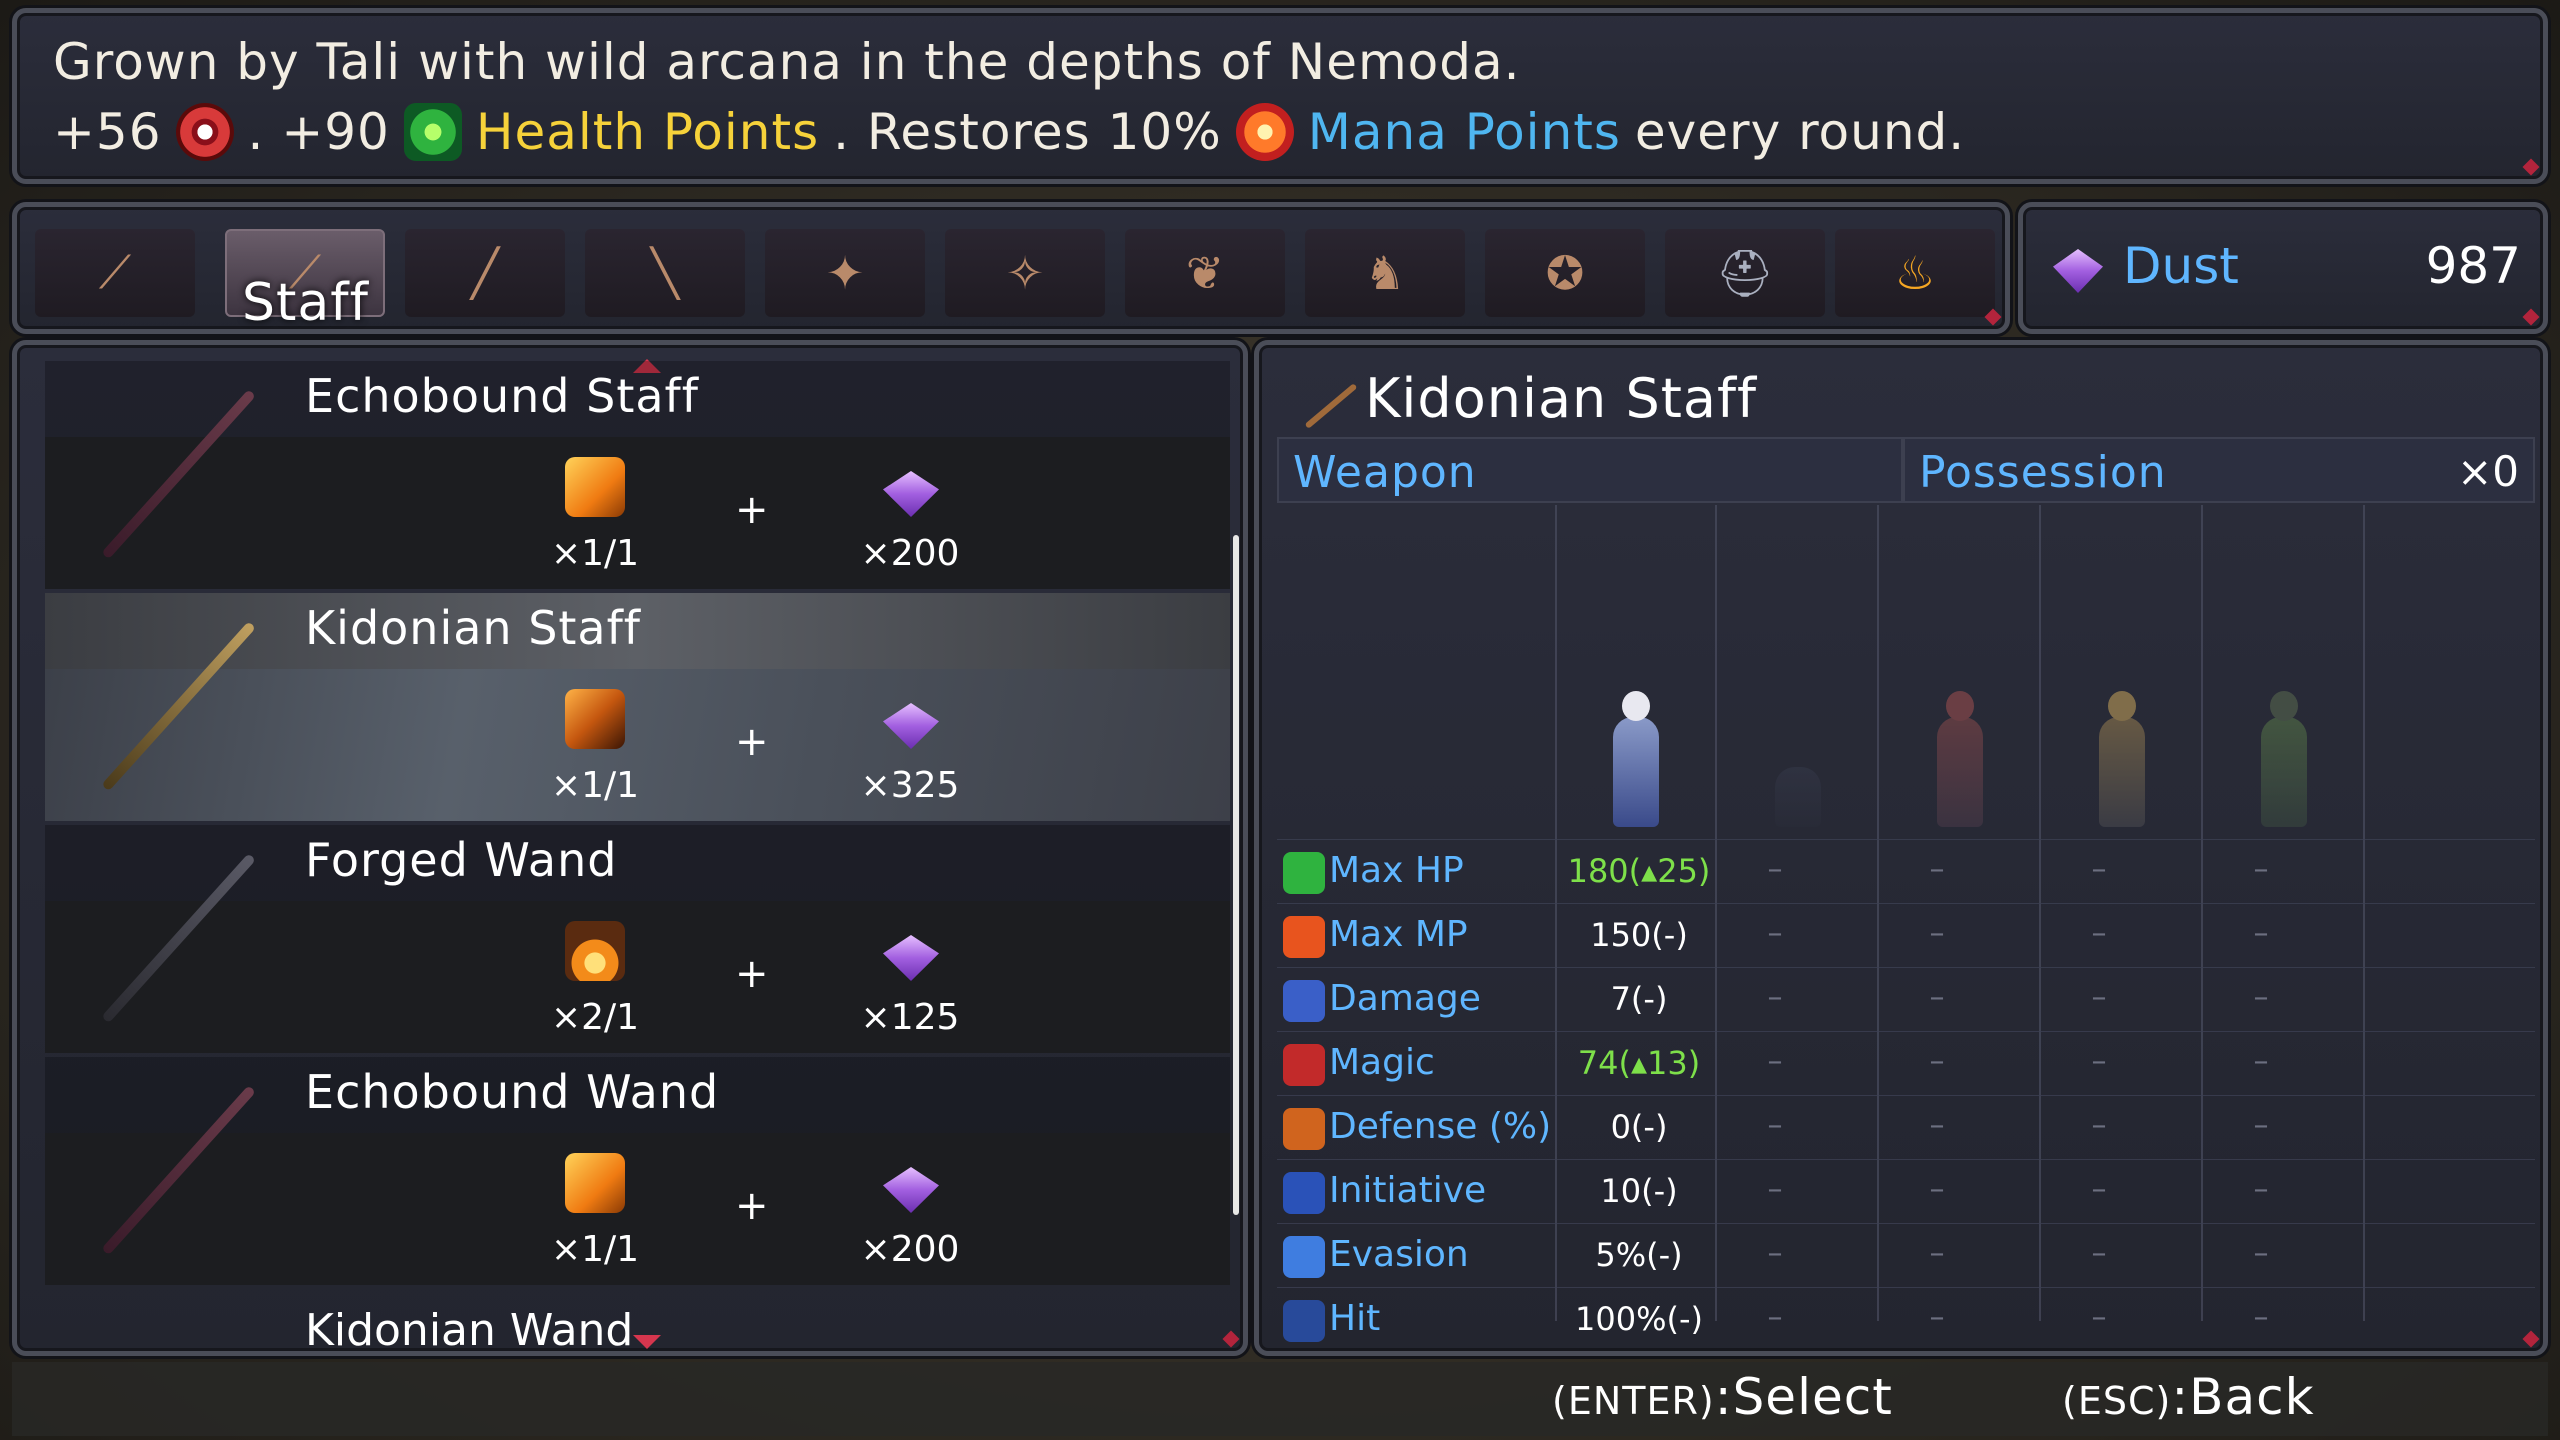 This screenshot has height=1440, width=2560. Describe the element at coordinates (647, 1342) in the screenshot. I see `scroll-down-arrow` at that location.